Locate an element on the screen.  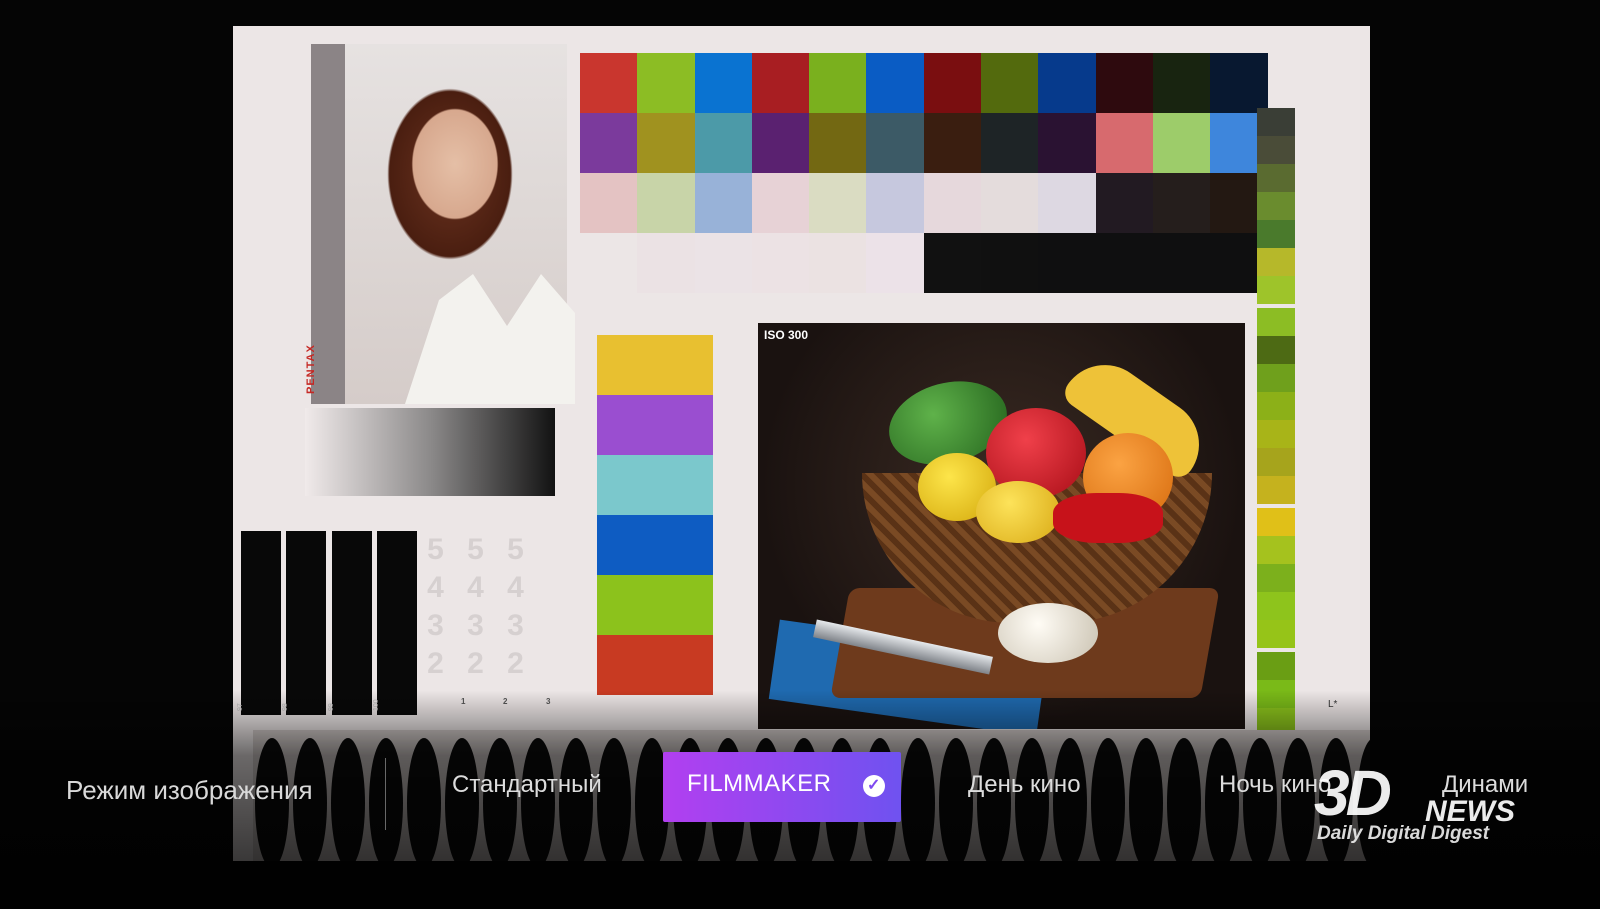
picture-mode-label: Режим изображения is located at coordinates (189, 790).